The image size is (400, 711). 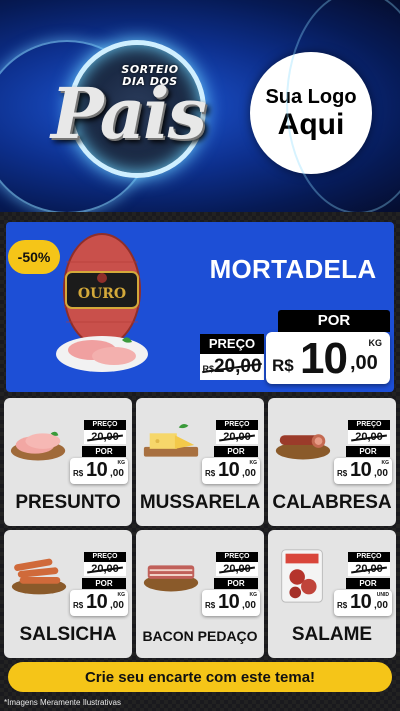 I want to click on hero-unit: KG, so click(x=375, y=343).